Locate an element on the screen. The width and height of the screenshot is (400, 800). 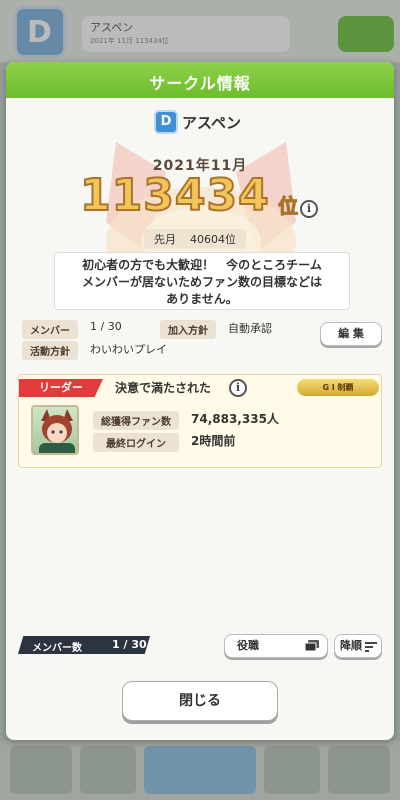
sort-order-button: 降順 is located at coordinates (358, 646).